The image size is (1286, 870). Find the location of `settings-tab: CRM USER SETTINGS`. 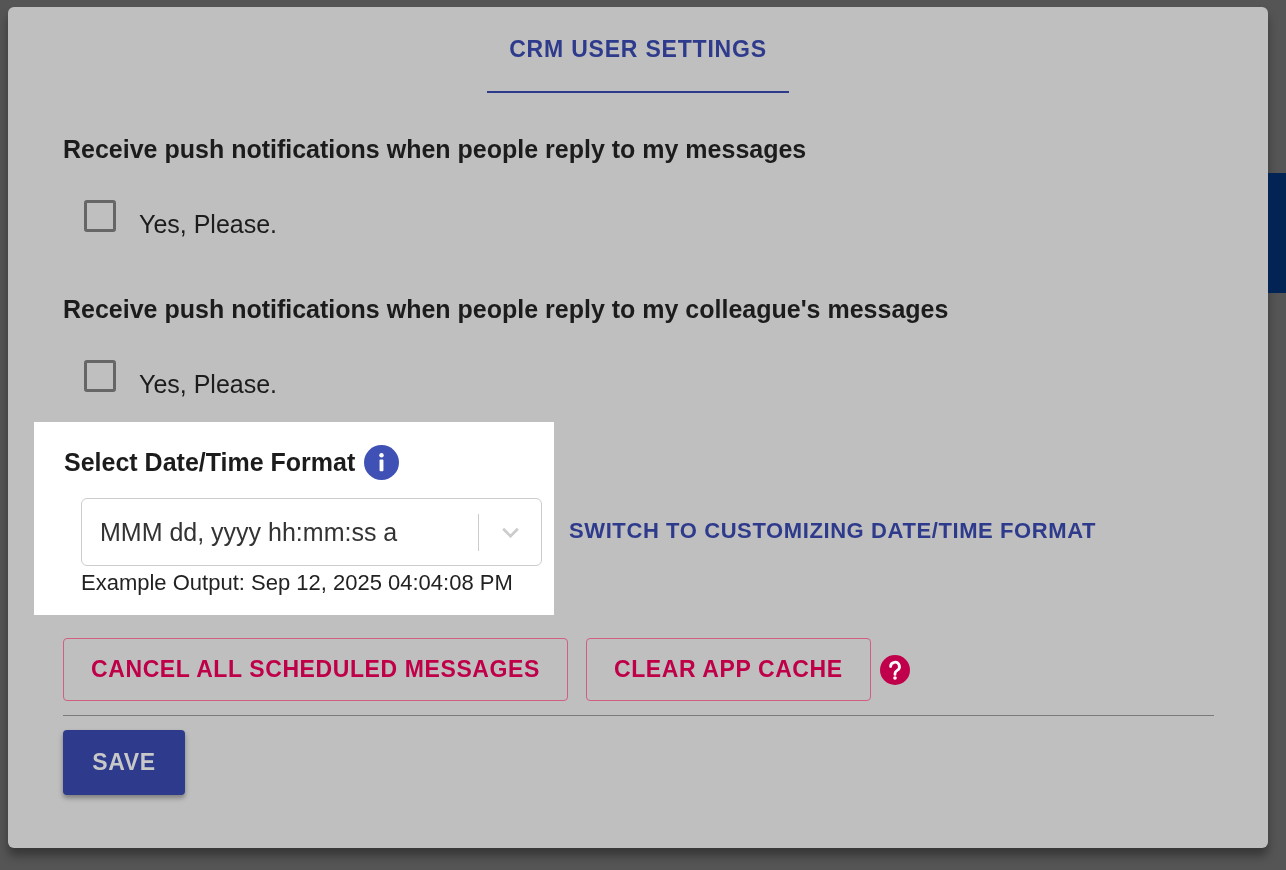

settings-tab: CRM USER SETTINGS is located at coordinates (638, 50).